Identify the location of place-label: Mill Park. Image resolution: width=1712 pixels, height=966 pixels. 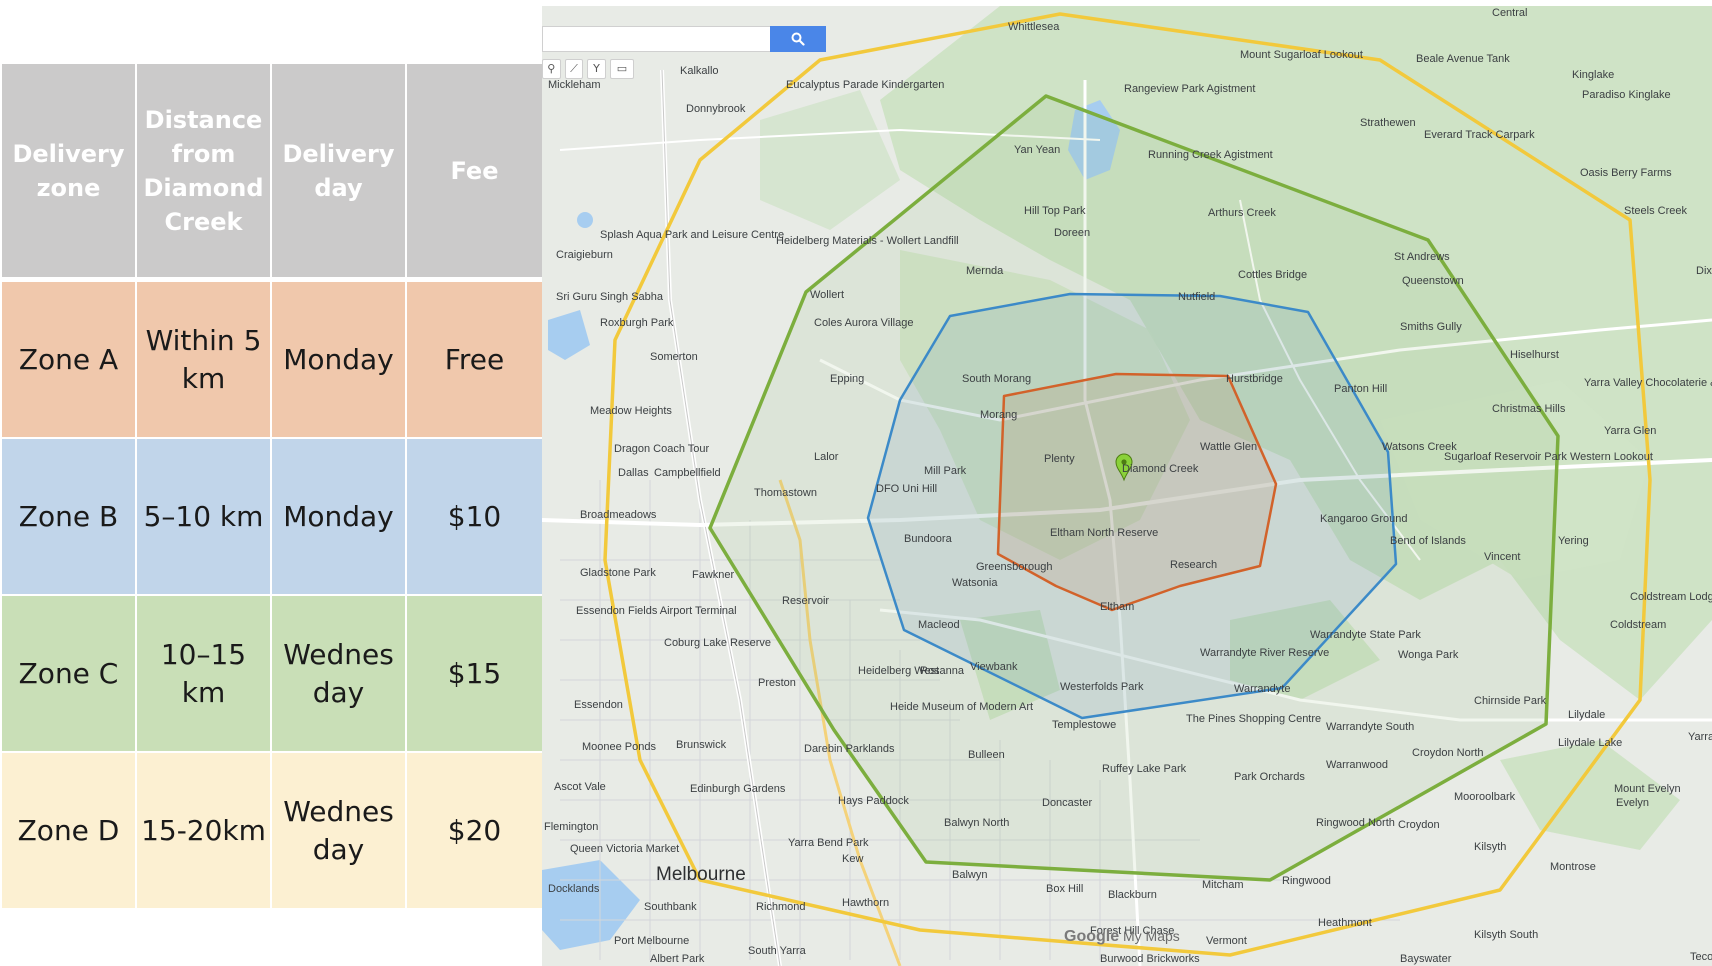
(945, 471).